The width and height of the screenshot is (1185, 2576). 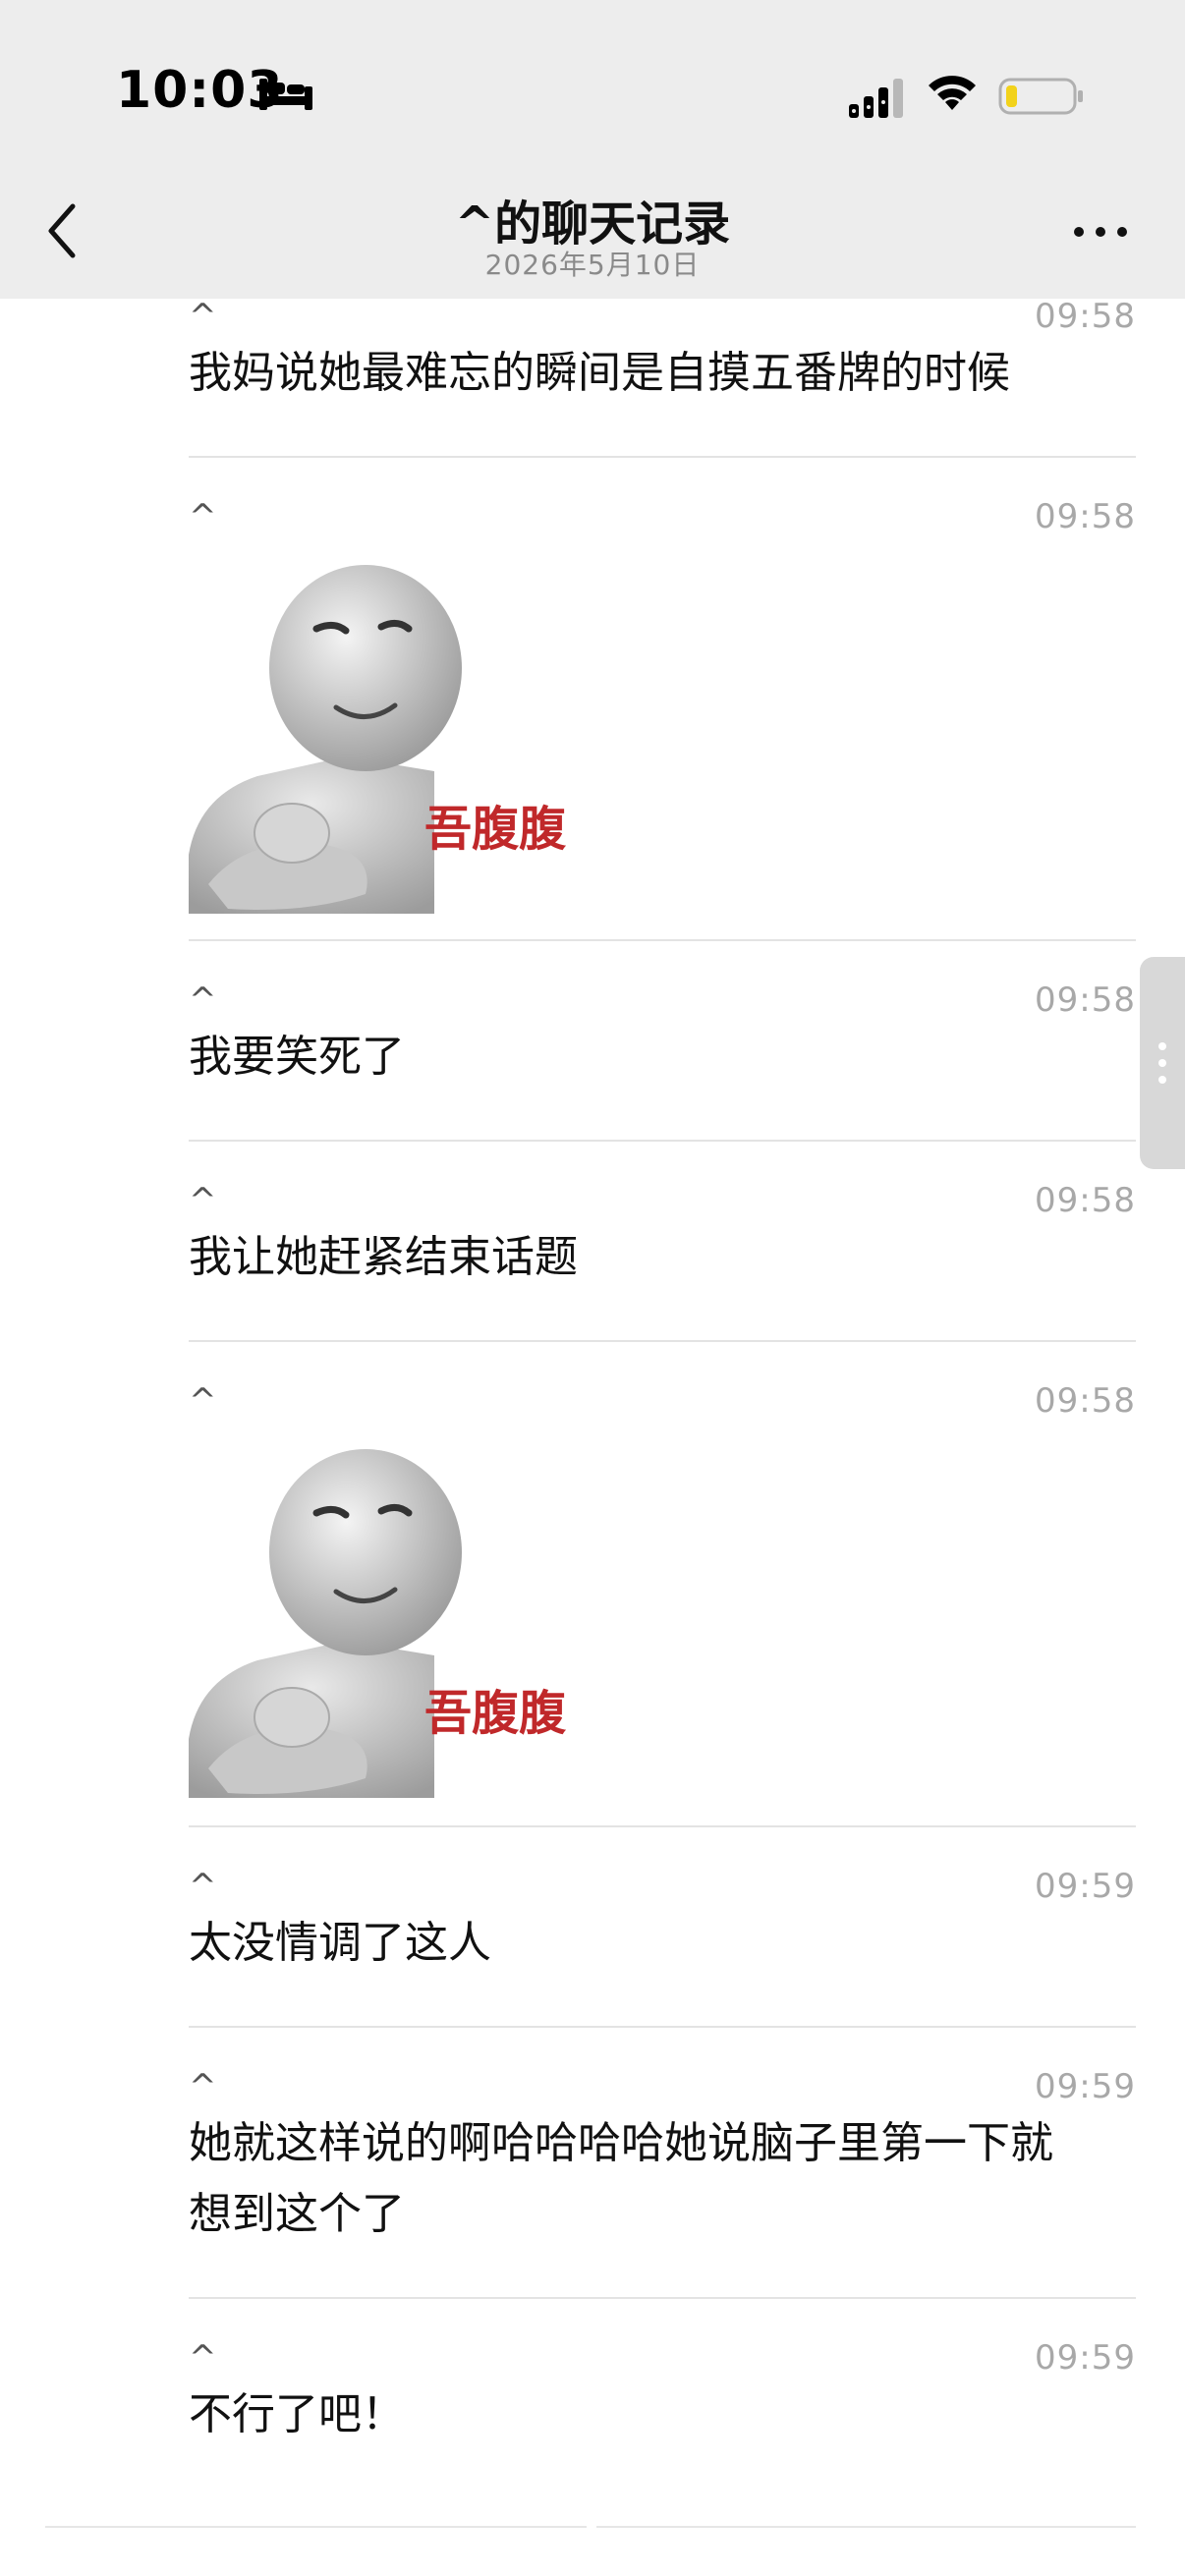 I want to click on bottom-dot, so click(x=592, y=2527).